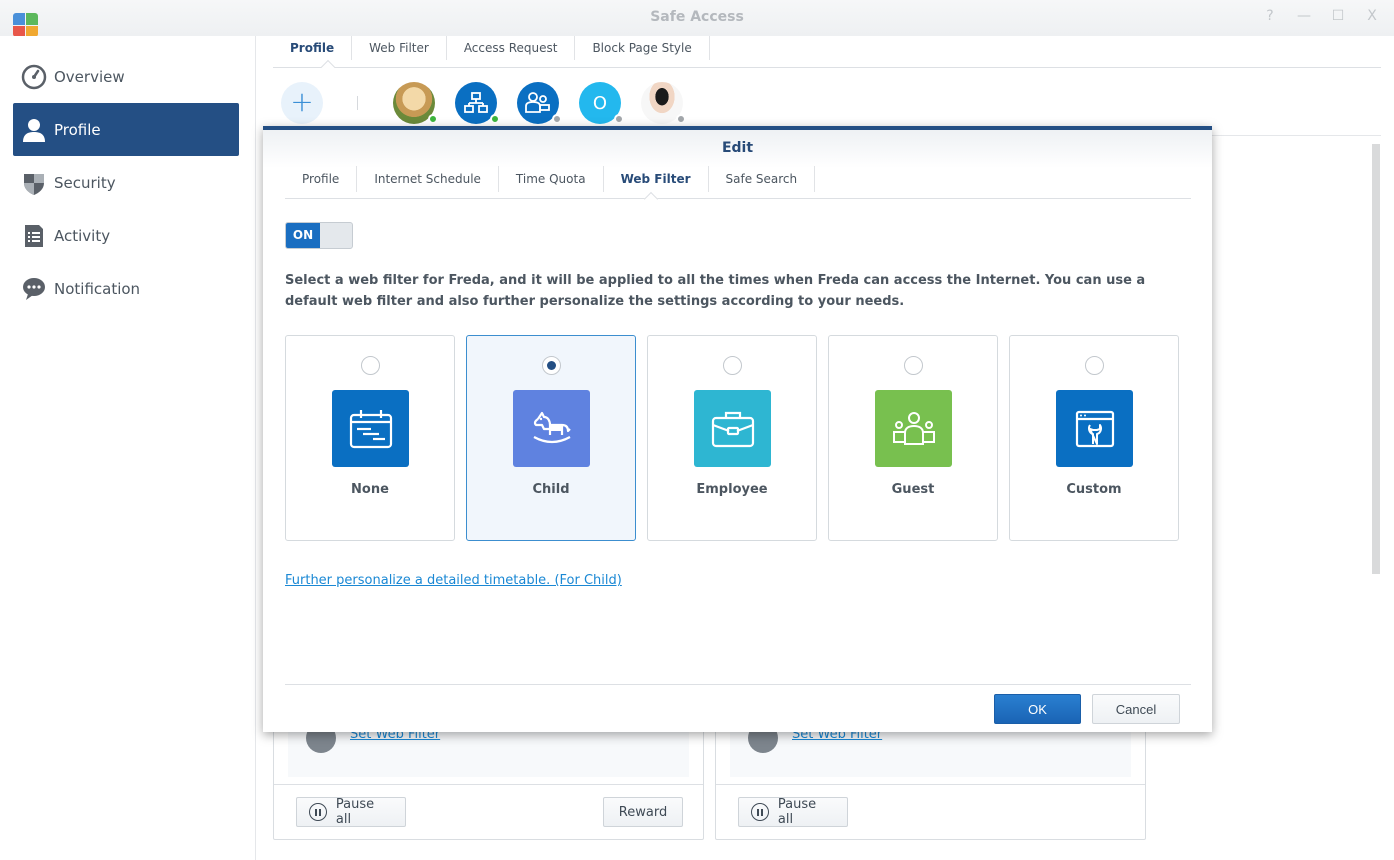 The height and width of the screenshot is (860, 1394). I want to click on briefcase-icon, so click(732, 428).